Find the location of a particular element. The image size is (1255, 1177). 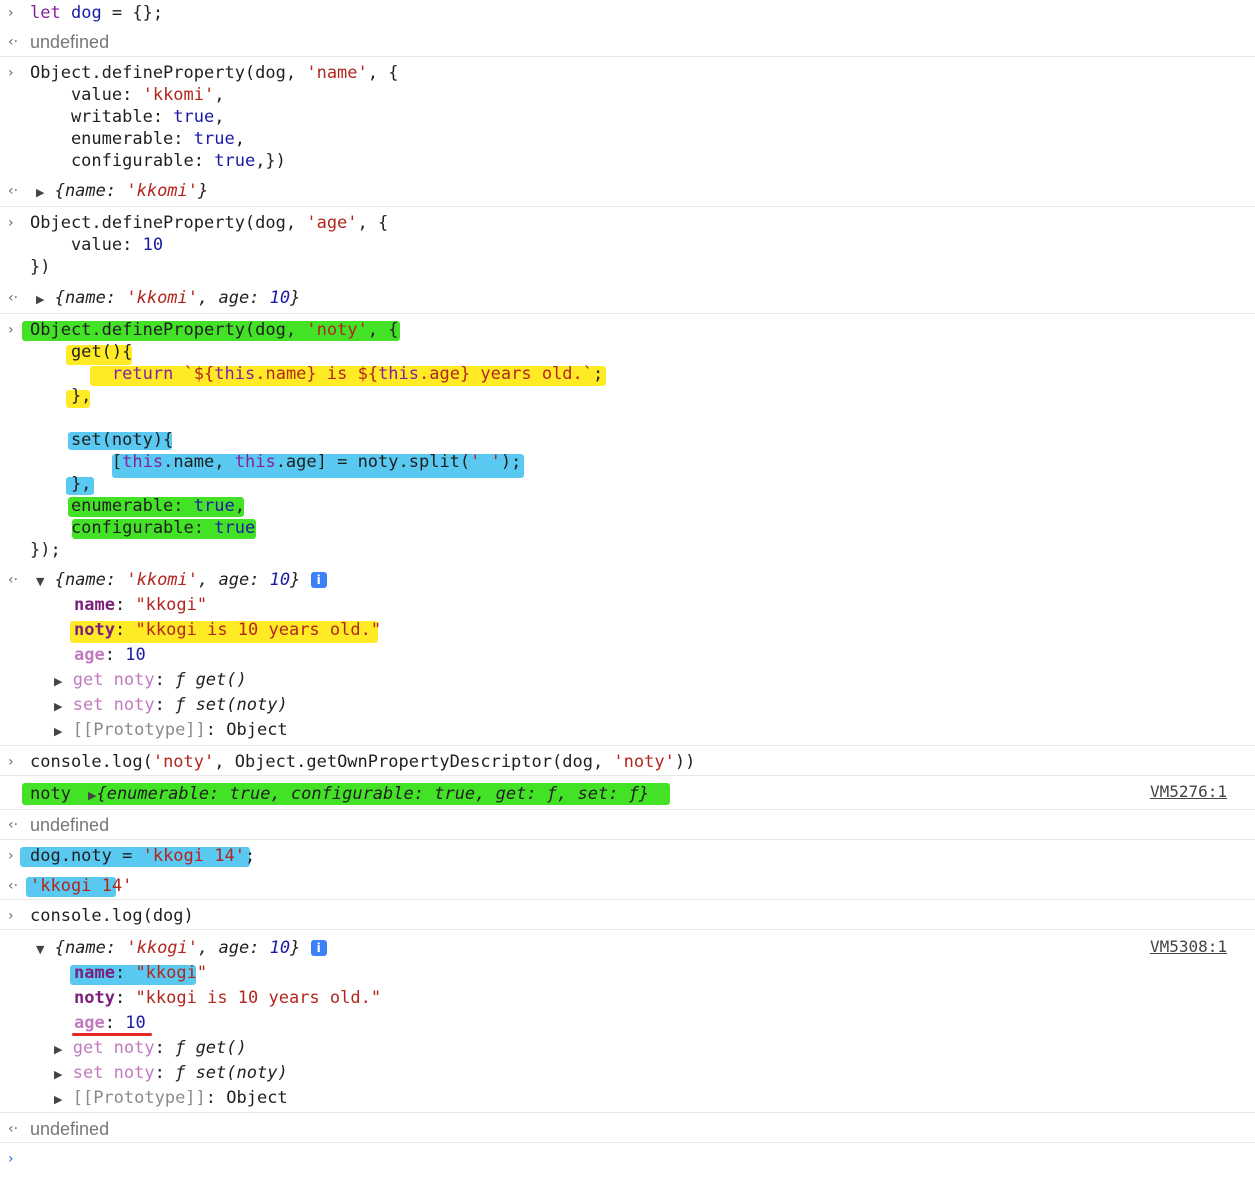

console-prompt: › is located at coordinates (627, 1160).